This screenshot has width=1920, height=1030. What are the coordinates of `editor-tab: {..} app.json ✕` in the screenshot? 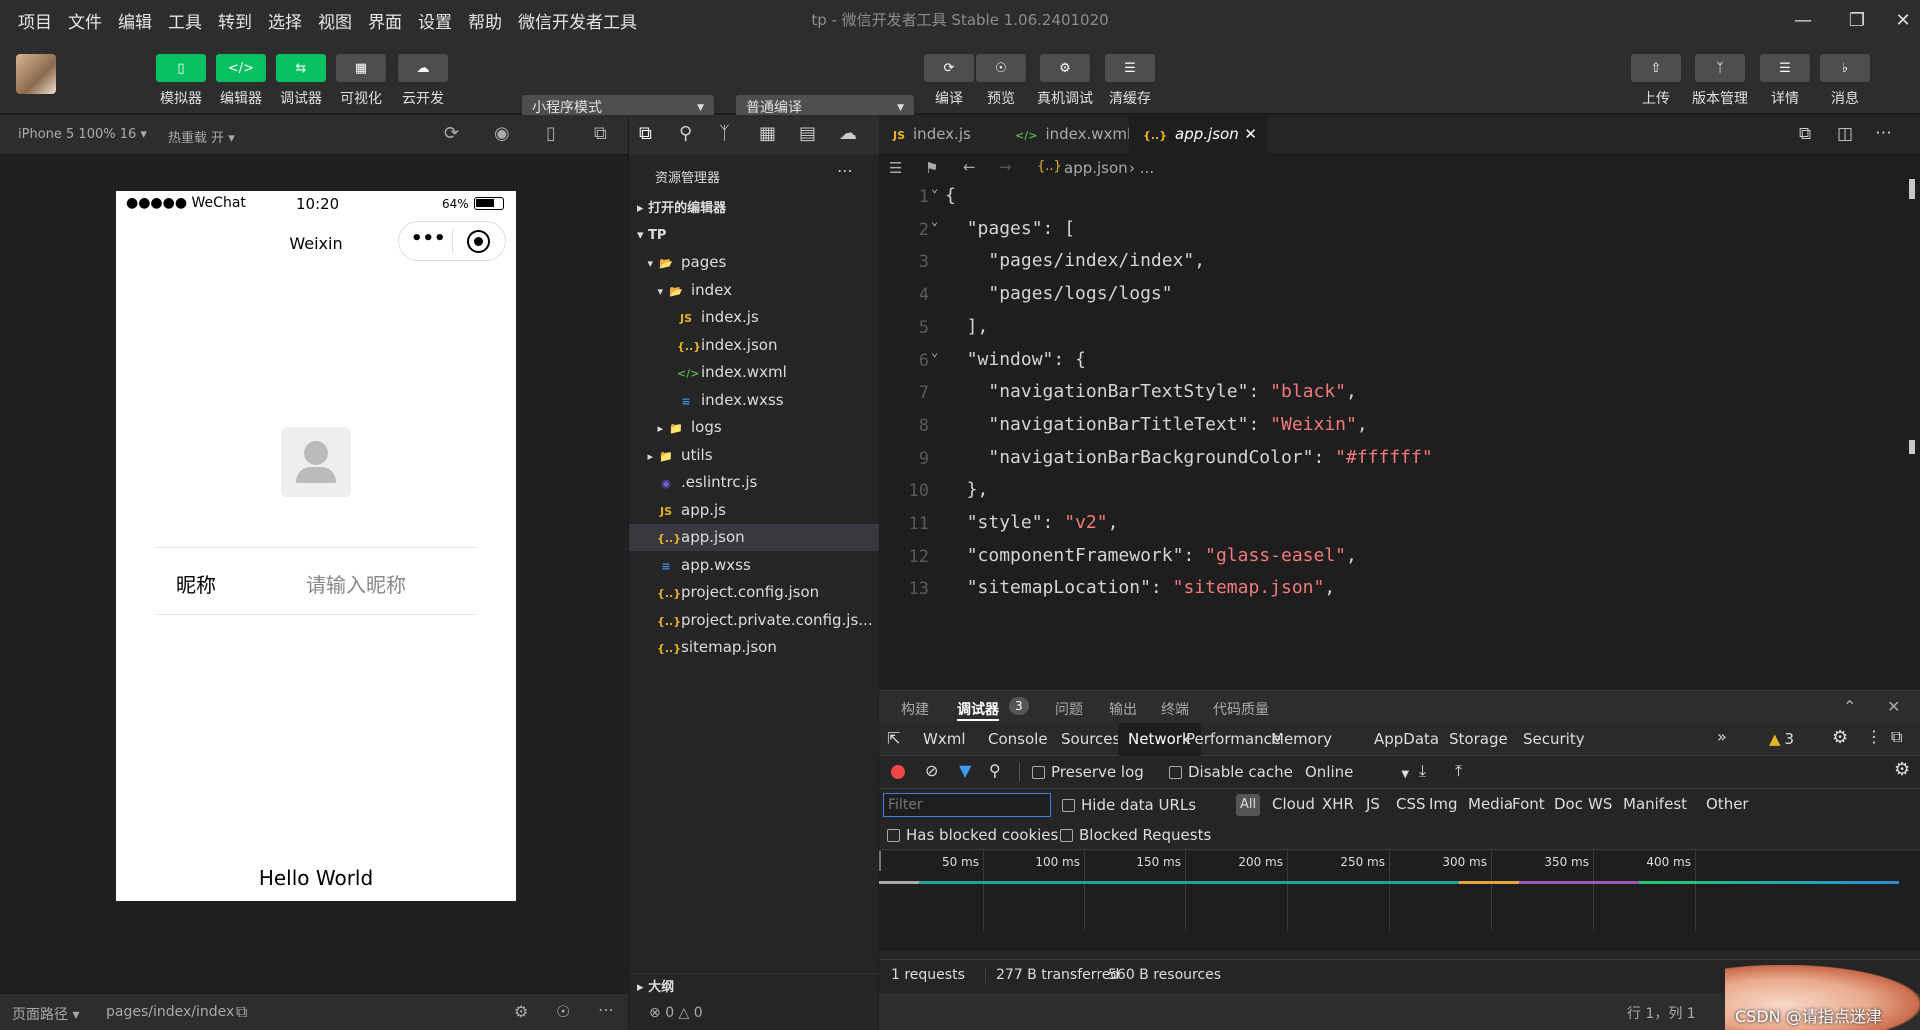 It's located at (1198, 134).